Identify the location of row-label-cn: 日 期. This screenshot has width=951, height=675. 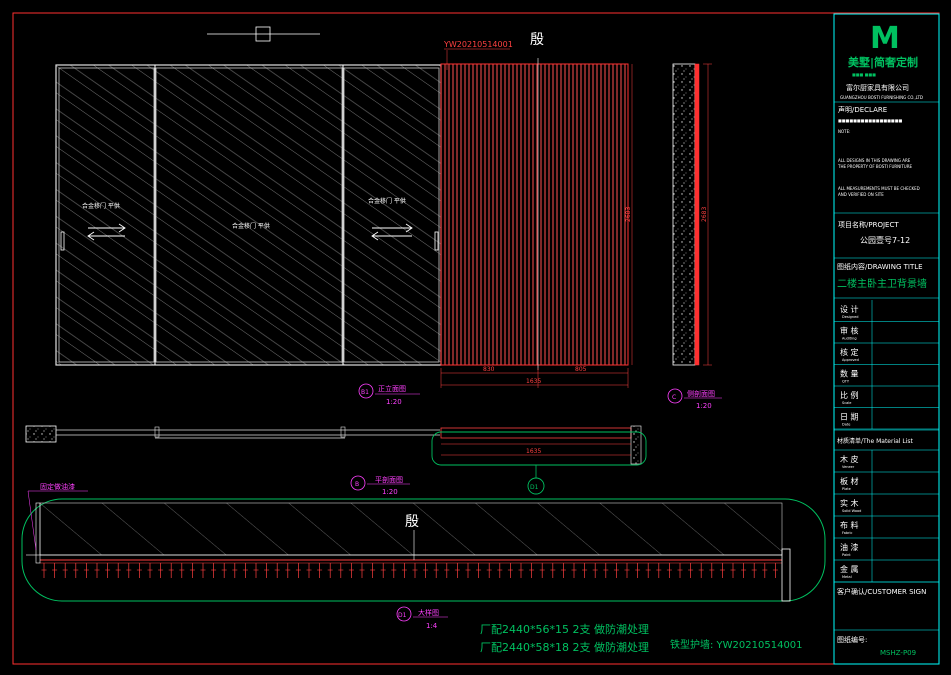
(849, 417).